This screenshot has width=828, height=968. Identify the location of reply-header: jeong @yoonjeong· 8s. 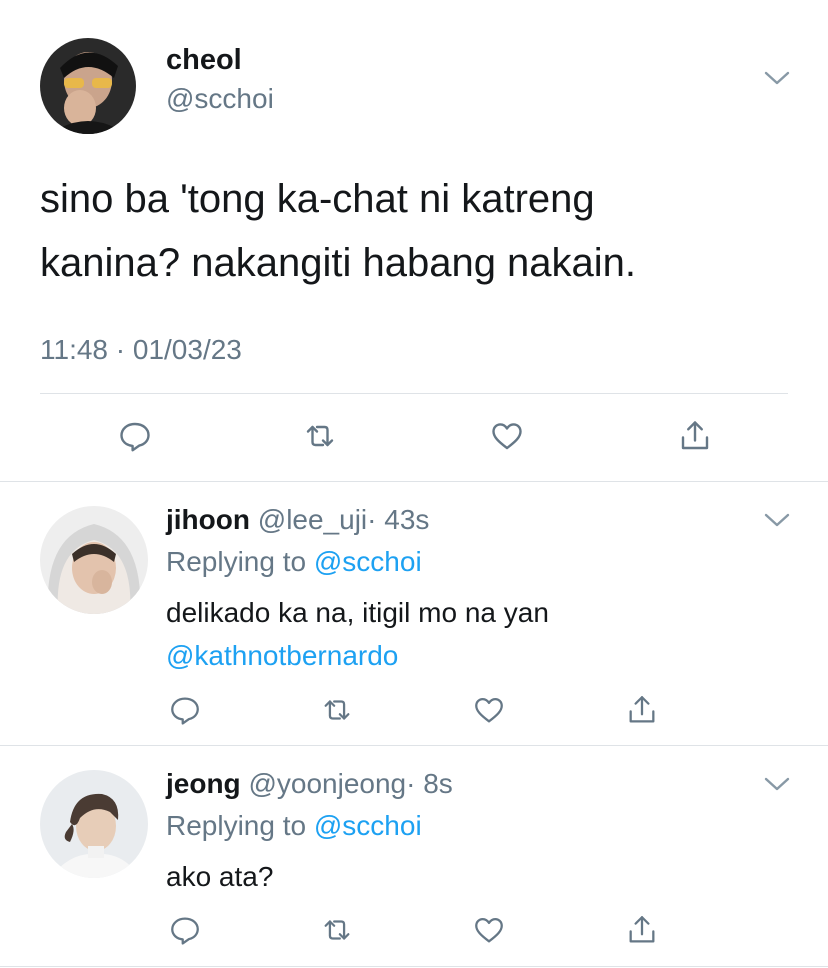
(309, 784).